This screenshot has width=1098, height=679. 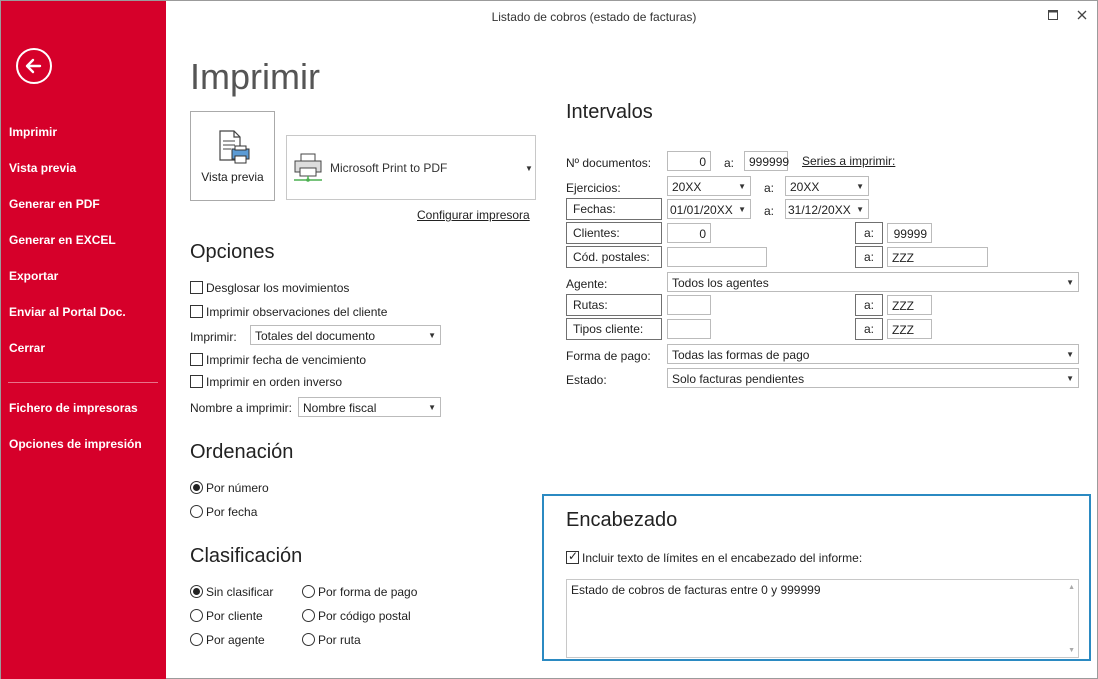 I want to click on back-button, so click(x=34, y=66).